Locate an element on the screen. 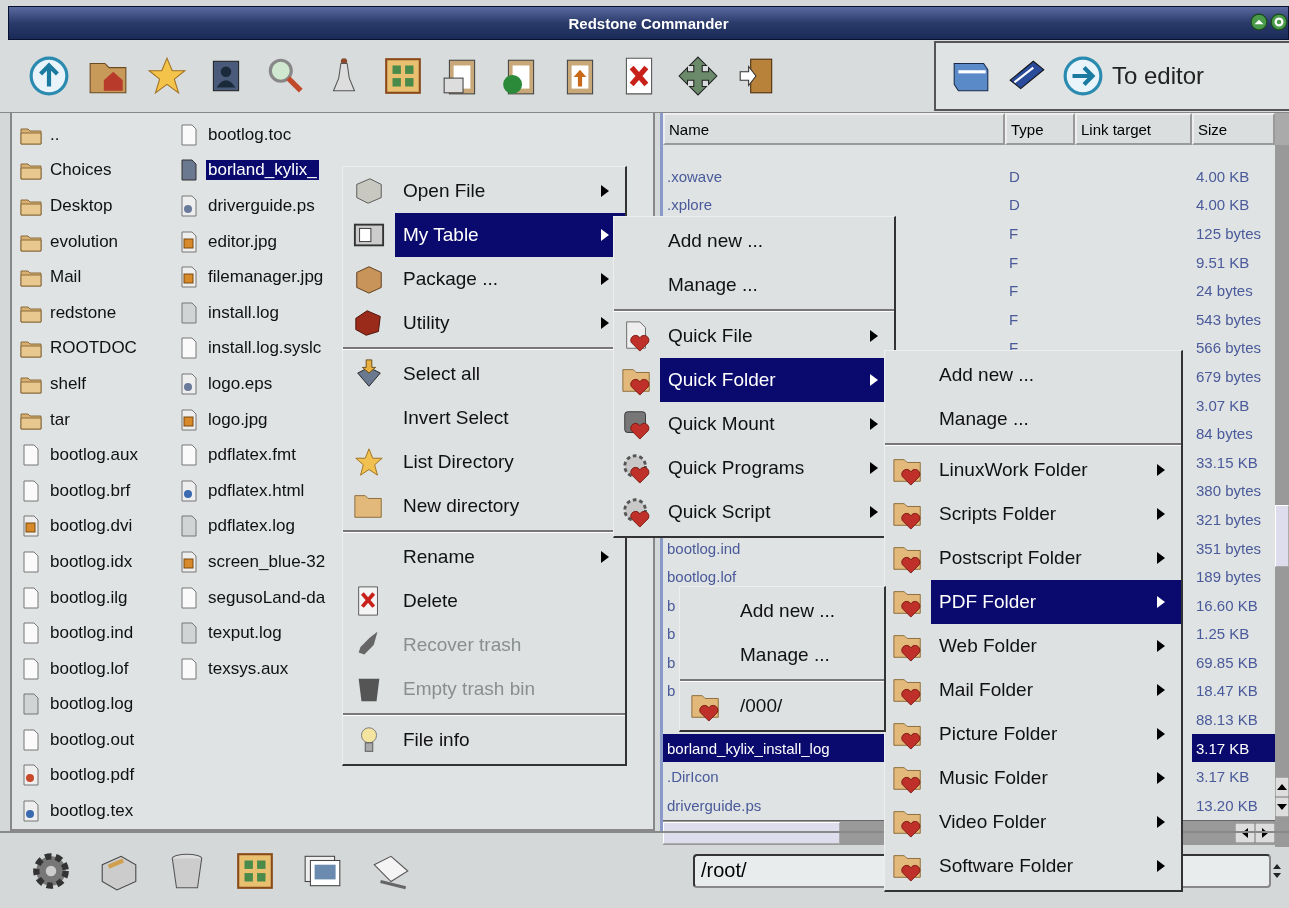 This screenshot has height=908, width=1289. to-editor-button: To editor is located at coordinates (1133, 76).